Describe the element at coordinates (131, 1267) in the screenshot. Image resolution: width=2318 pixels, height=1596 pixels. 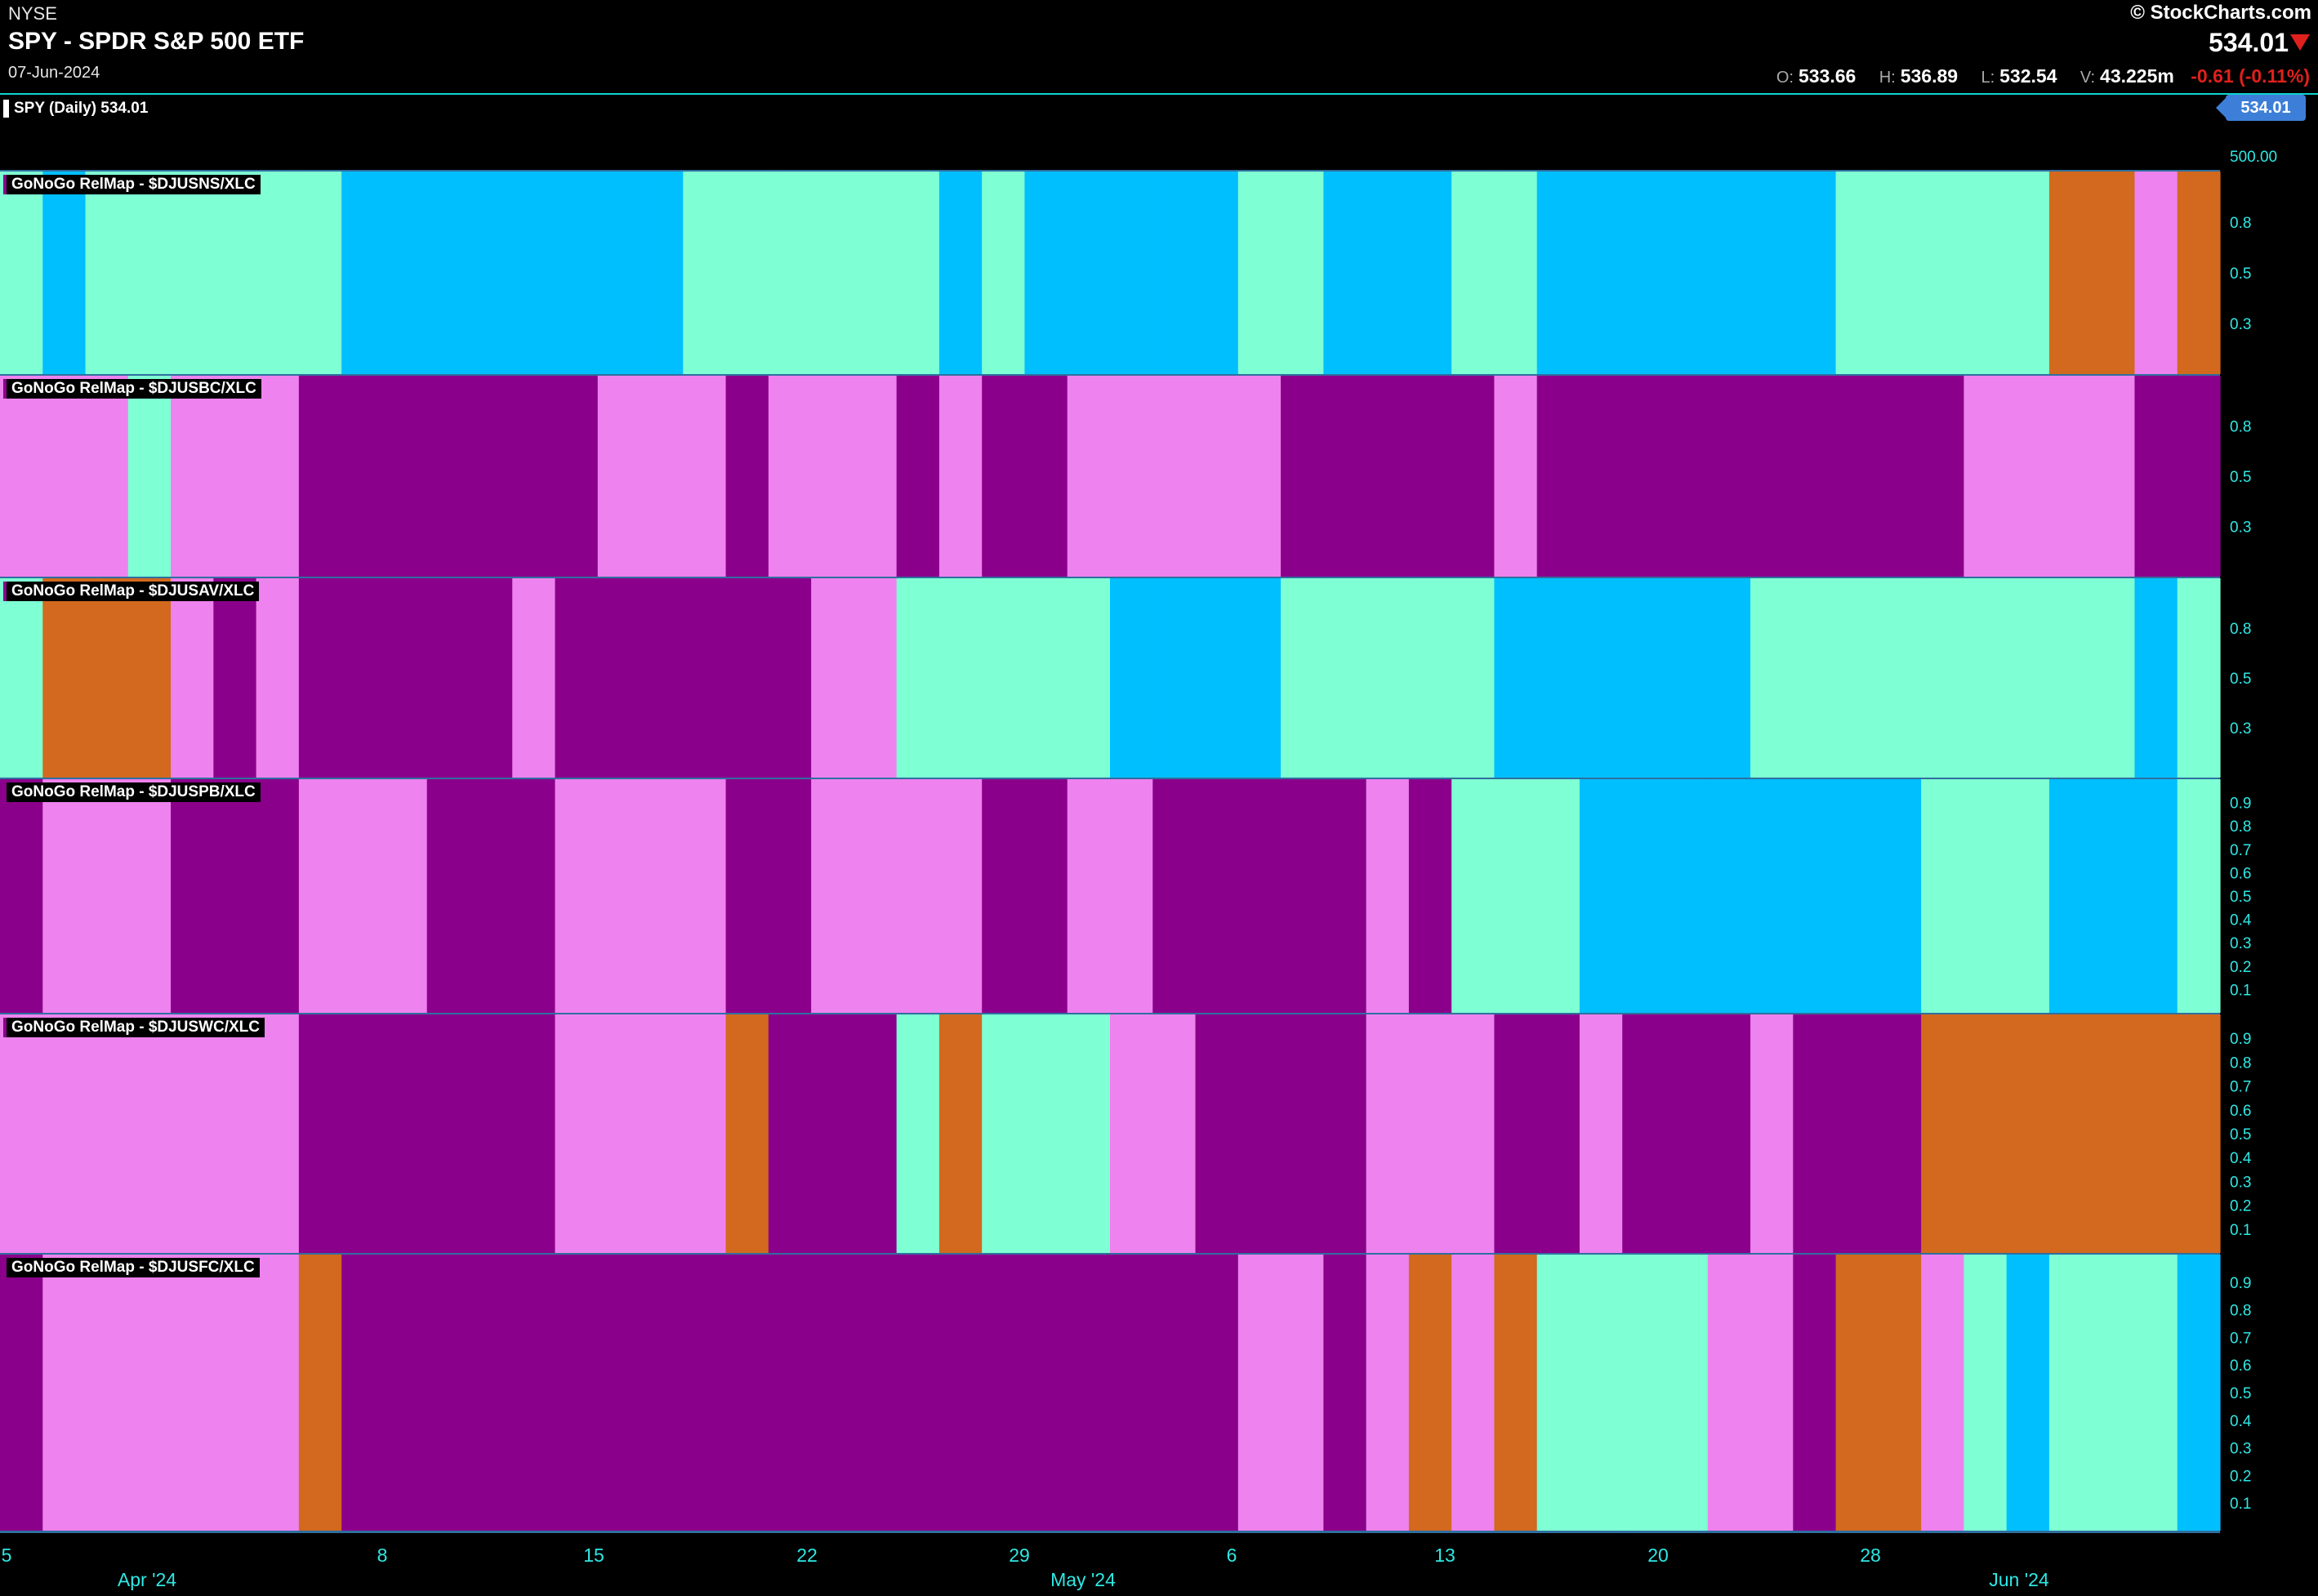
I see `panel-label: GoNoGo RelMap - $DJUSFC/XLC` at that location.